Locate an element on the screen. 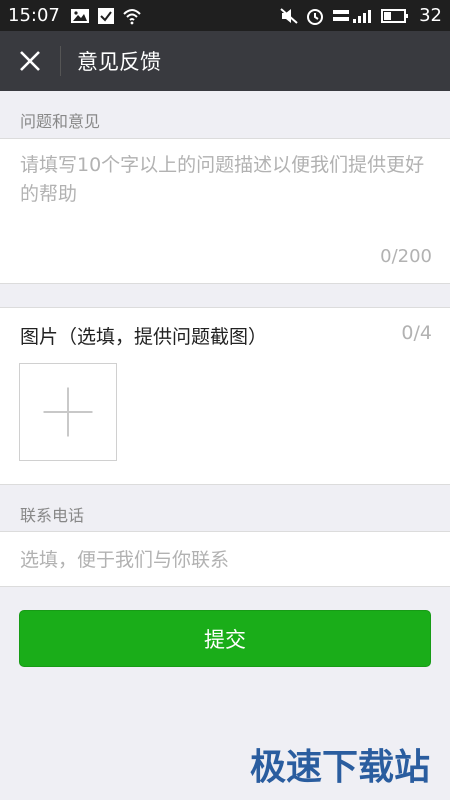  feedback-char-counter: 0/200 is located at coordinates (406, 256).